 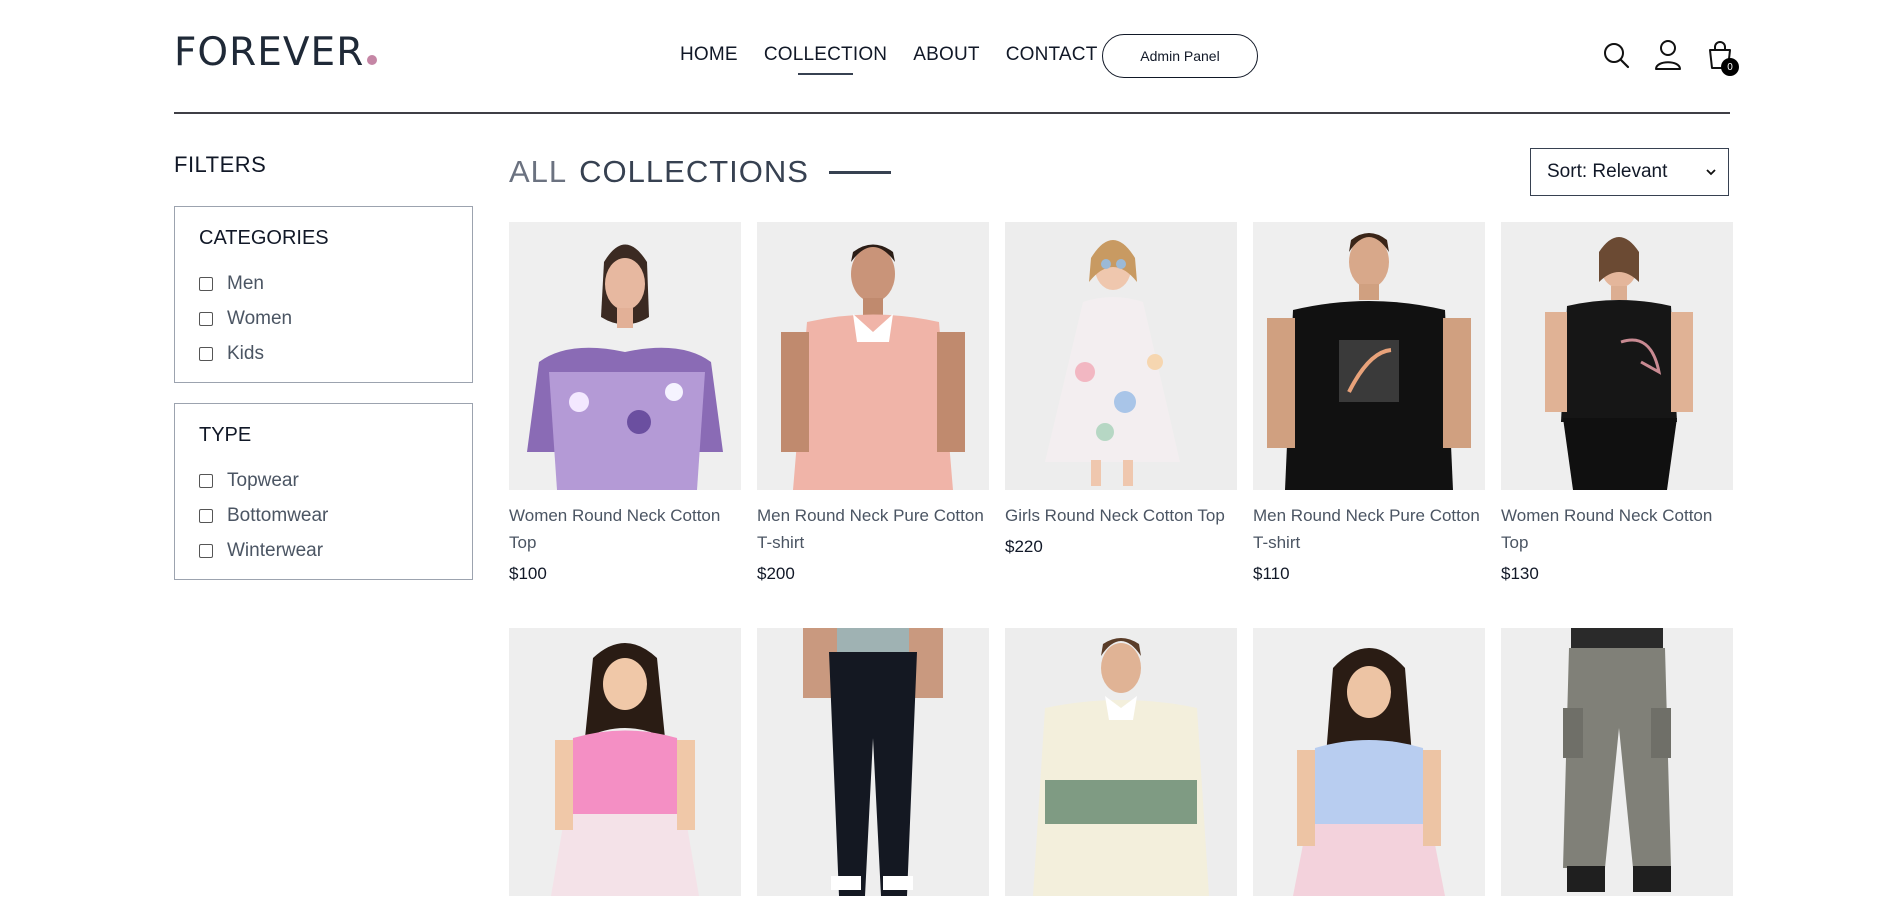 I want to click on product-name: Girls Round Neck Cotton Top, so click(x=1121, y=515).